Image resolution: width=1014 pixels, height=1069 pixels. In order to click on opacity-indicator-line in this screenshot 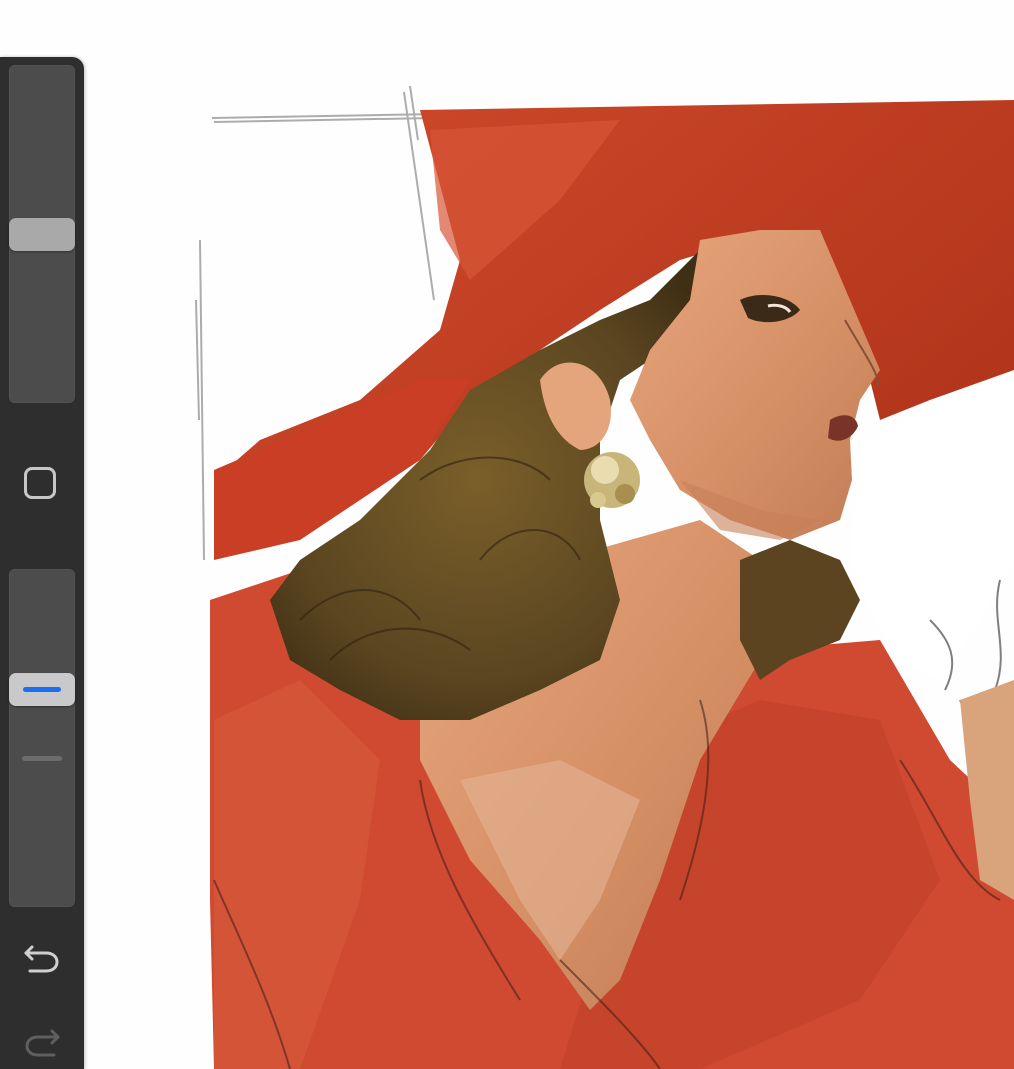, I will do `click(42, 689)`.